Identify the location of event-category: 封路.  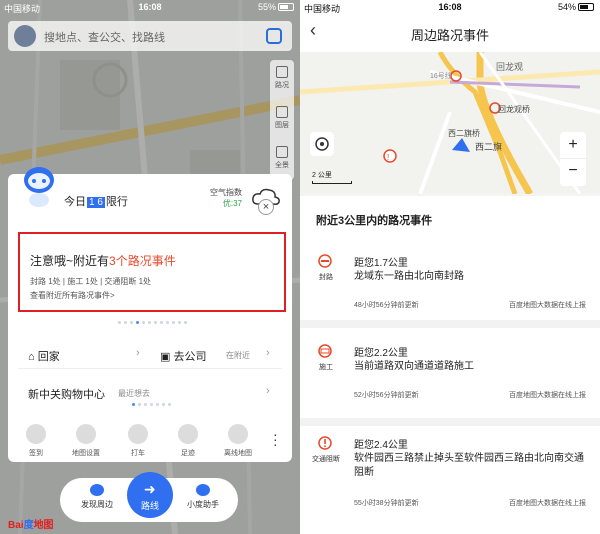
(326, 277).